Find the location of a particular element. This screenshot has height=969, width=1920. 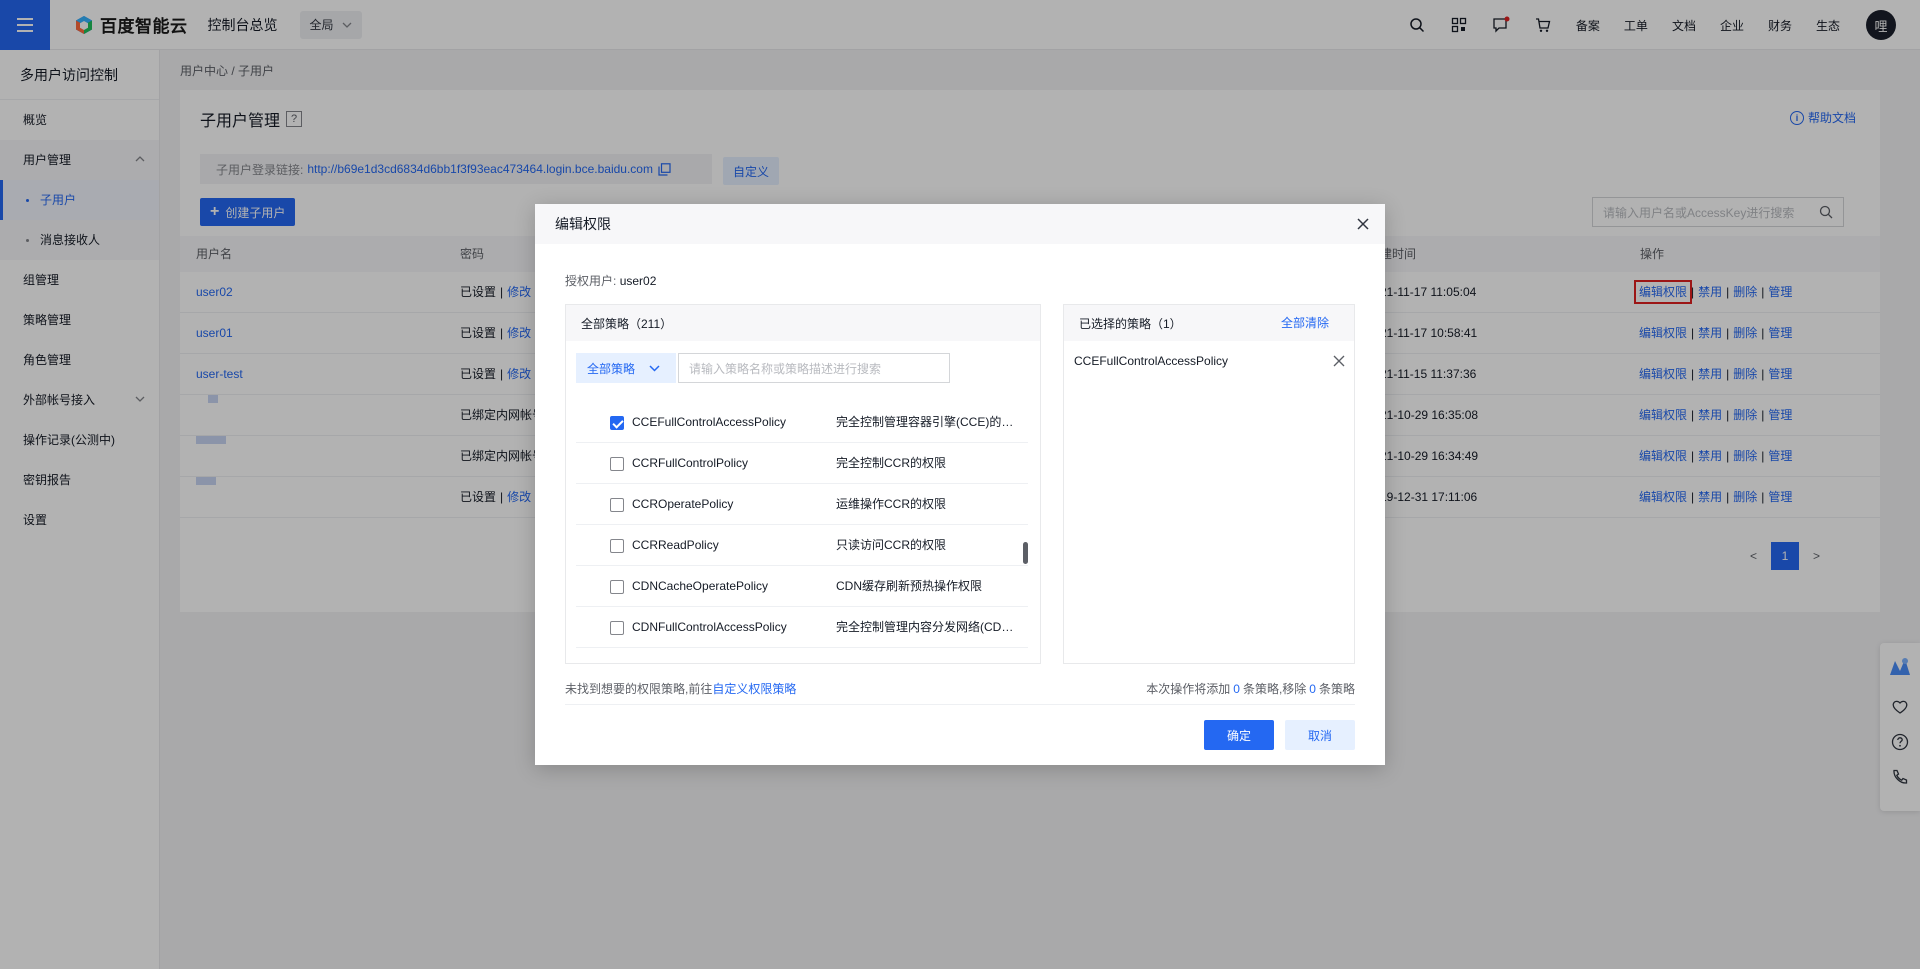

policy-list-scrollbar is located at coordinates (1025, 553).